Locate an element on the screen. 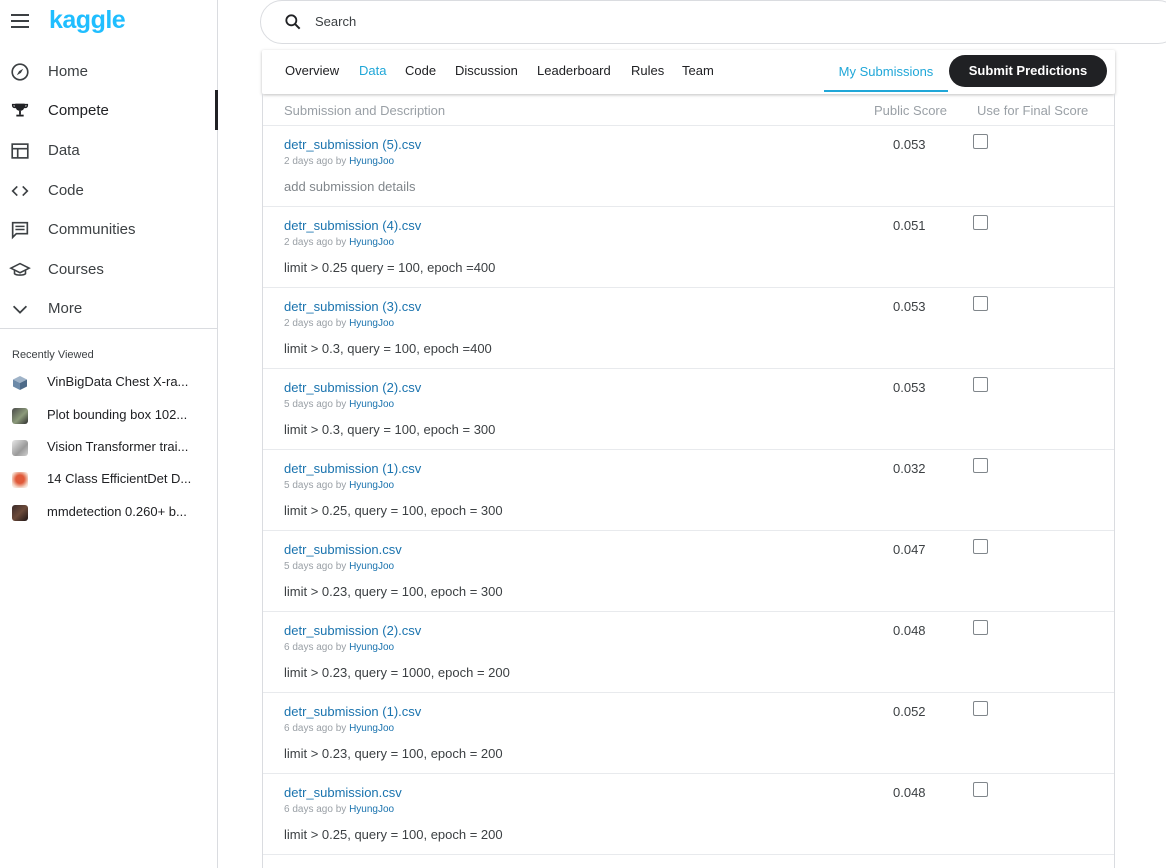  column-header-description: Submission and Description is located at coordinates (365, 110).